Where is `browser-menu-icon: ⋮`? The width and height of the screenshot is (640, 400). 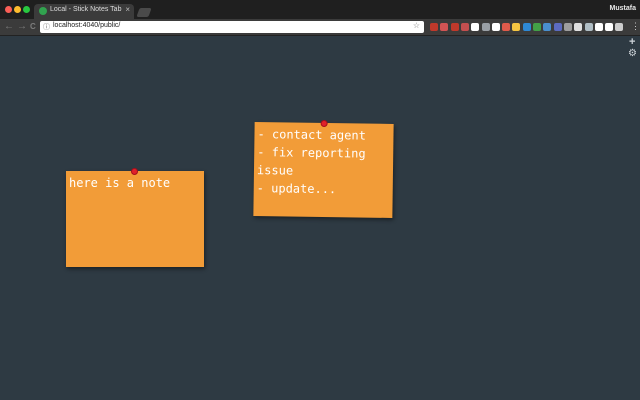 browser-menu-icon: ⋮ is located at coordinates (635, 26).